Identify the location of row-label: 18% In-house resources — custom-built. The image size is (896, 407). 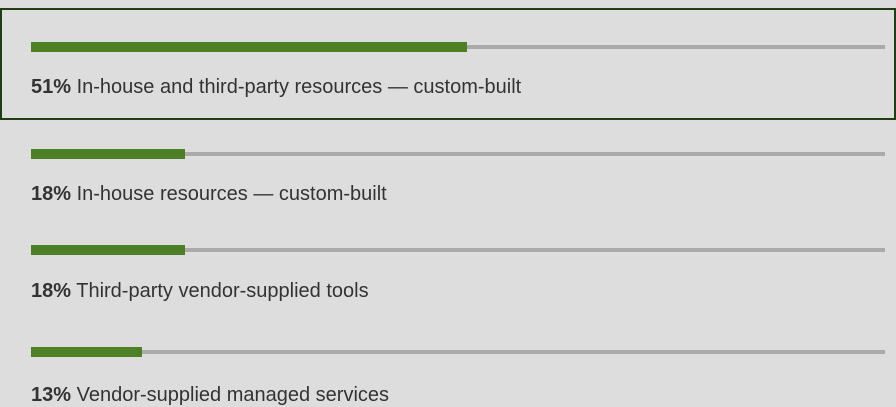
(209, 194).